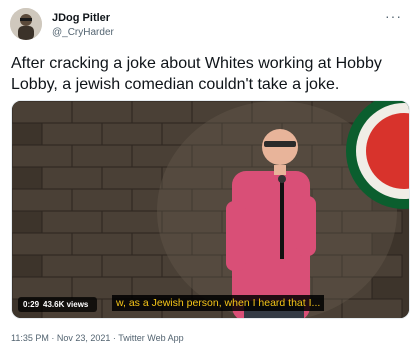 This screenshot has width=420, height=344. I want to click on avatar-image, so click(26, 24).